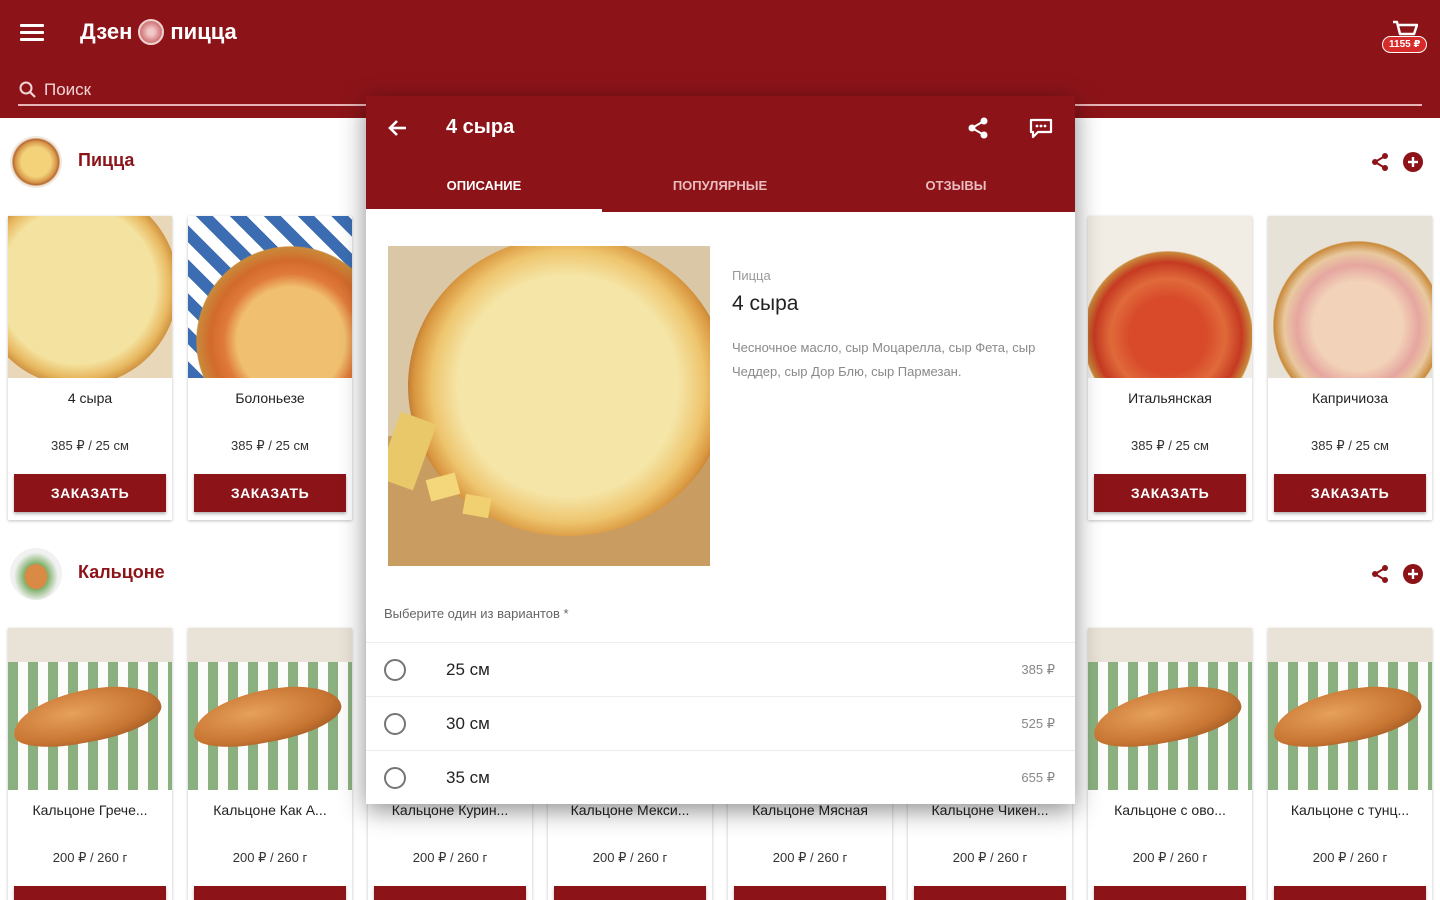 The width and height of the screenshot is (1440, 900). Describe the element at coordinates (68, 89) in the screenshot. I see `search-placeholder: Поиск` at that location.